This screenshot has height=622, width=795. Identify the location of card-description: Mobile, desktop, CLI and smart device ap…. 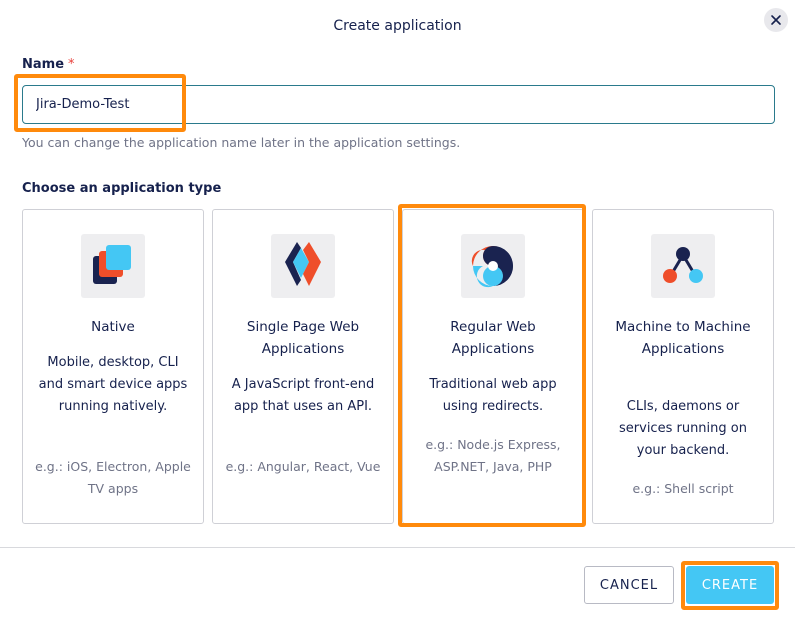
(113, 384).